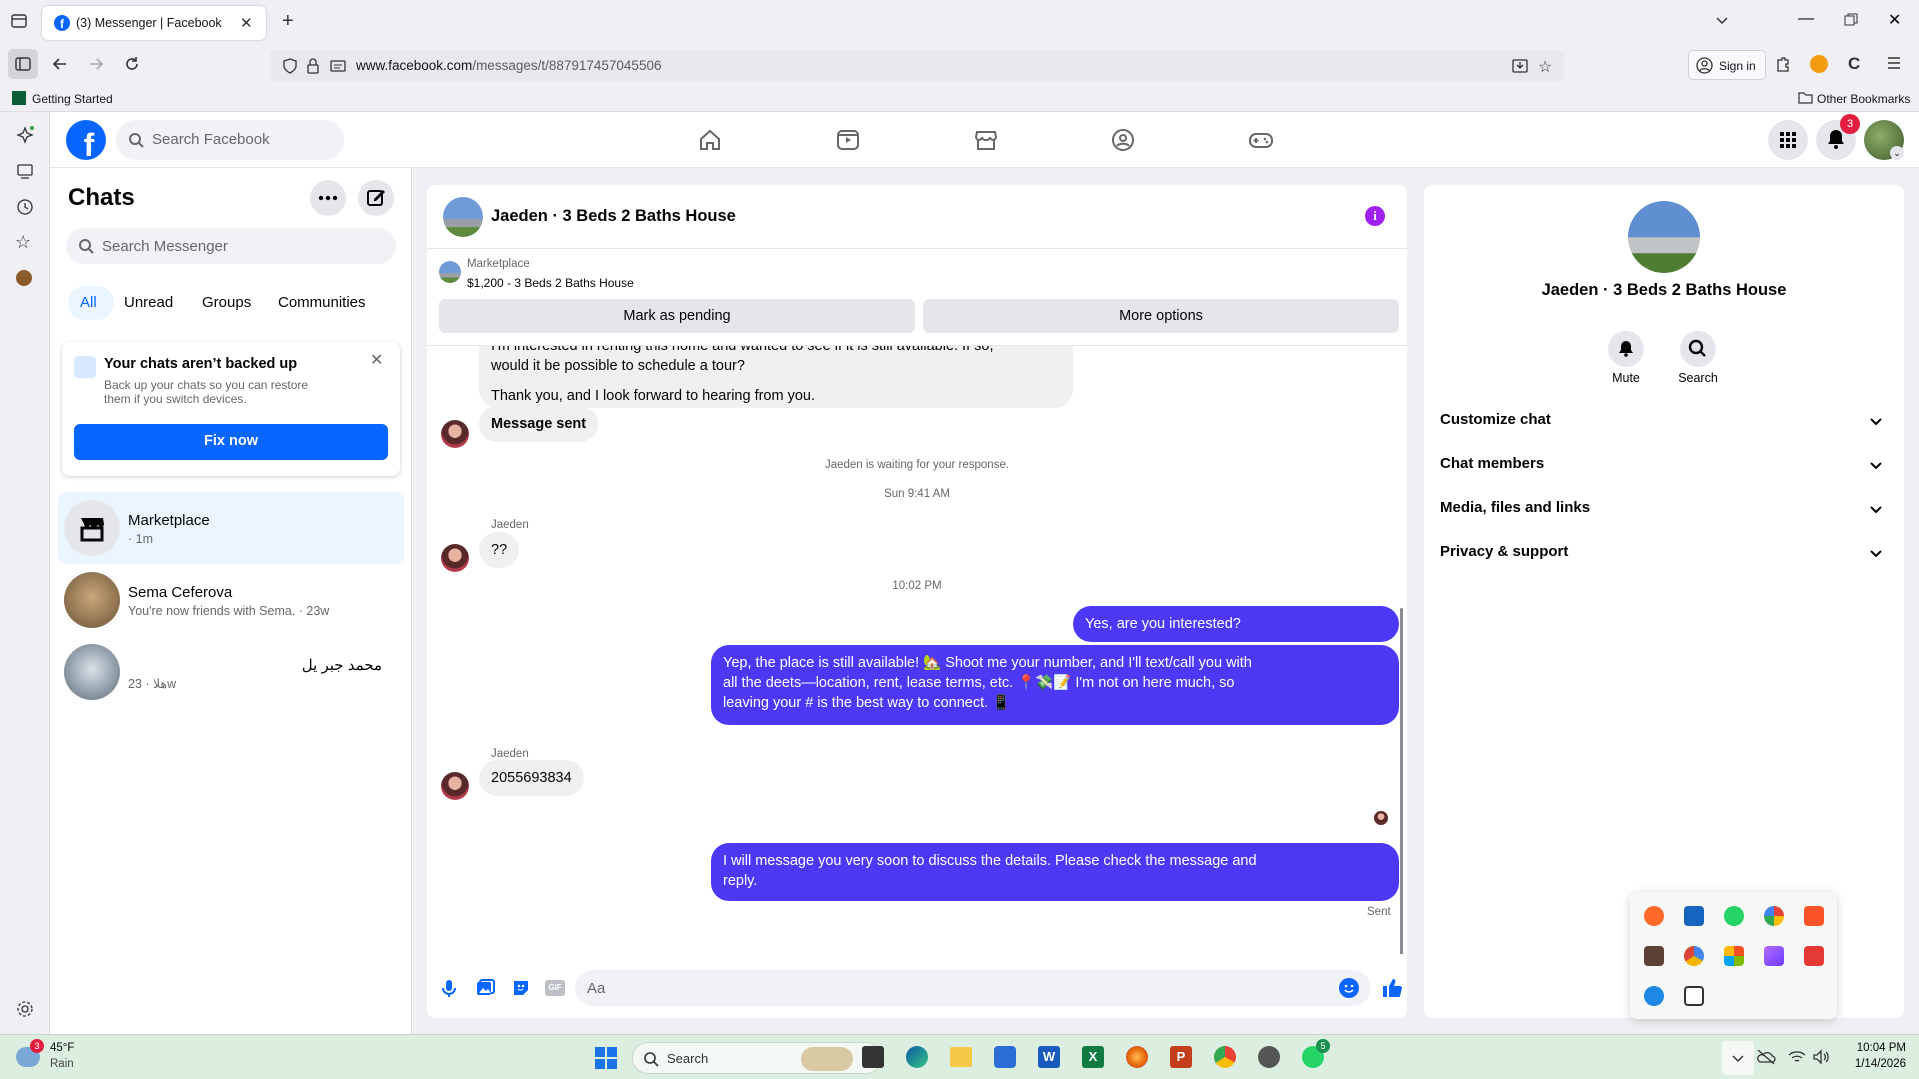 The height and width of the screenshot is (1079, 1919). I want to click on gaming-icon, so click(1261, 140).